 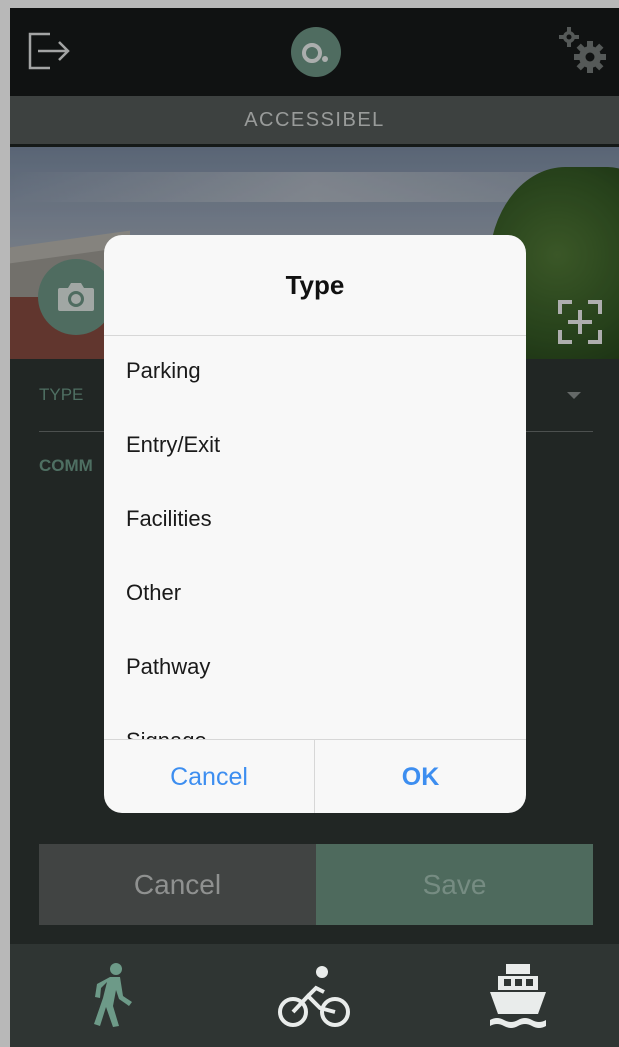 I want to click on dialog-cancel-button: Cancel, so click(x=209, y=776).